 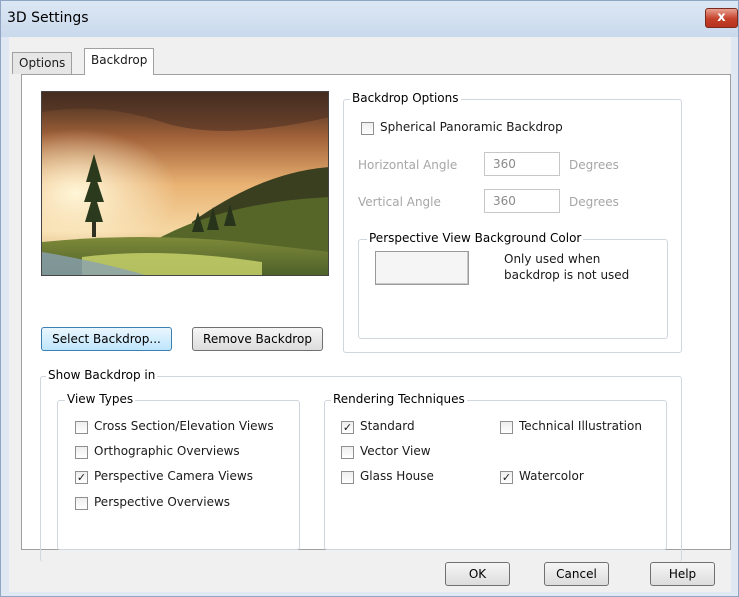 What do you see at coordinates (102, 375) in the screenshot?
I see `show-backdrop-title: Show Backdrop in` at bounding box center [102, 375].